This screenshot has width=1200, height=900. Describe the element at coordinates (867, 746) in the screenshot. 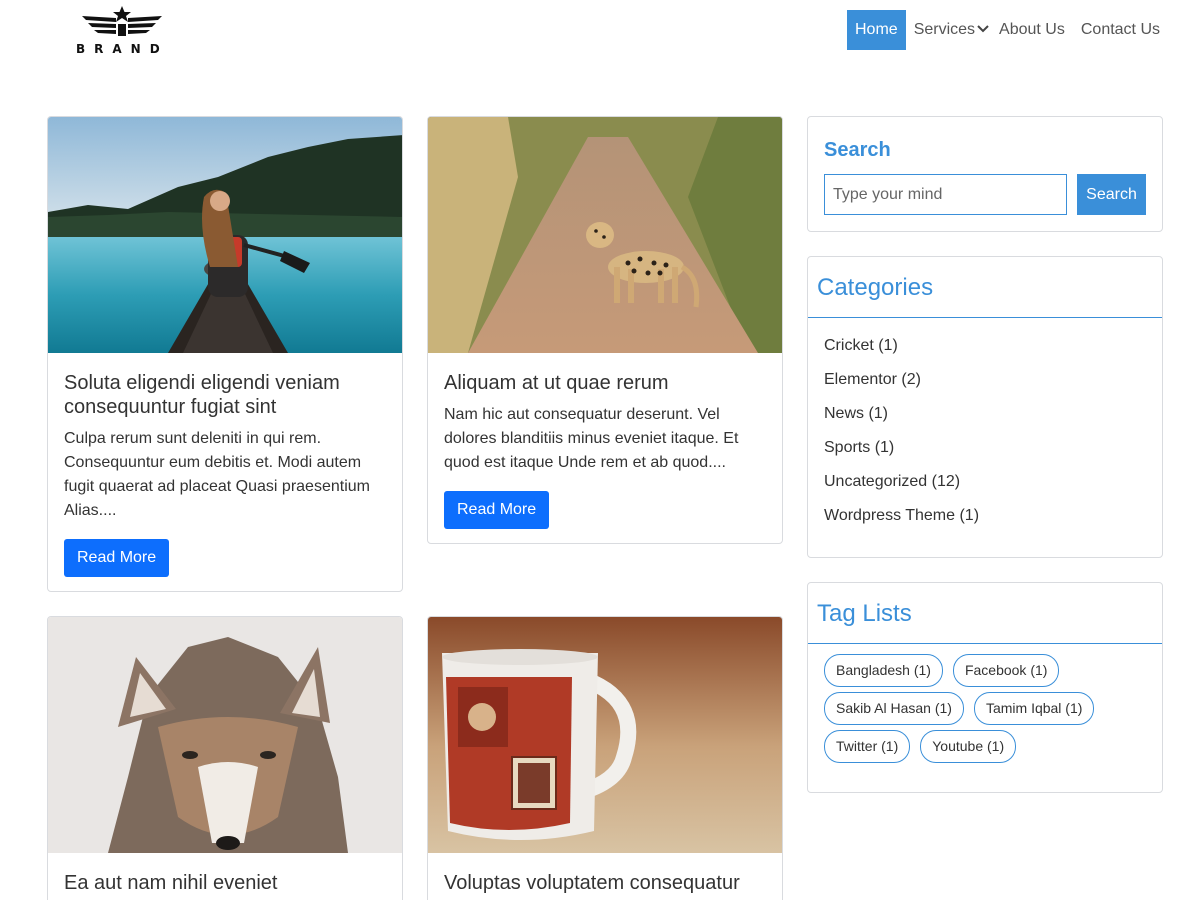

I see `tag-pill: Twitter (1)` at that location.